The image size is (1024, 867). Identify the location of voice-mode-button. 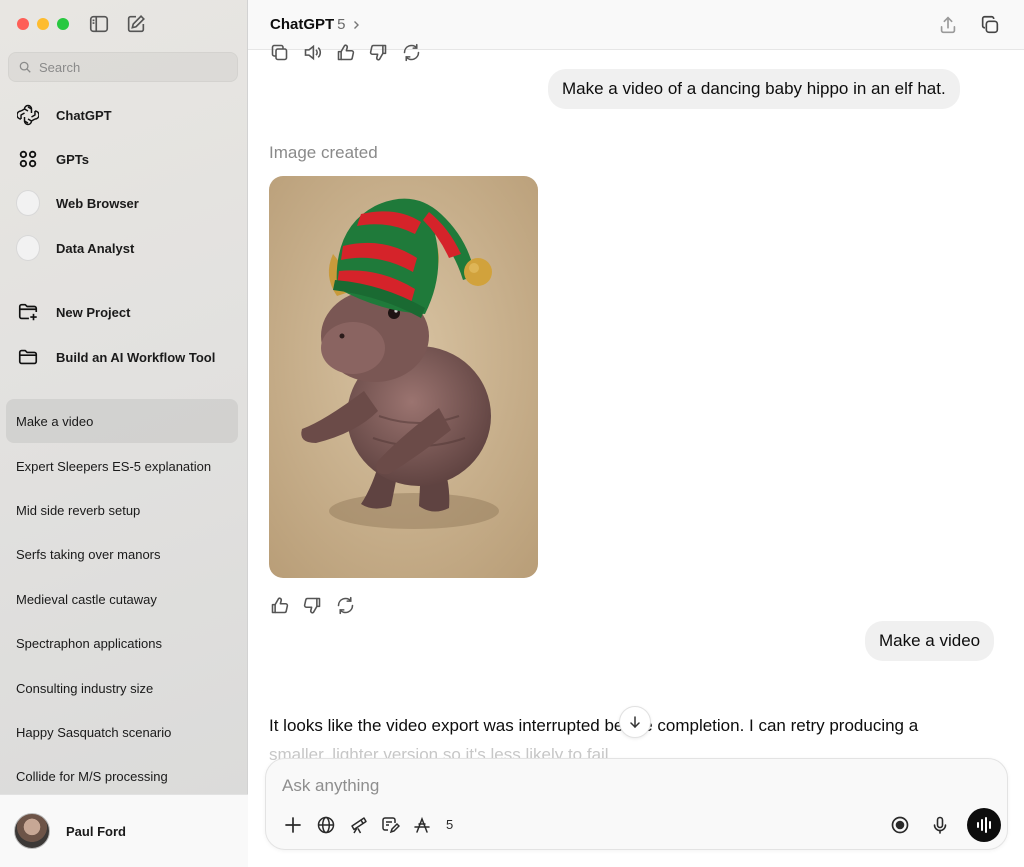
(984, 825).